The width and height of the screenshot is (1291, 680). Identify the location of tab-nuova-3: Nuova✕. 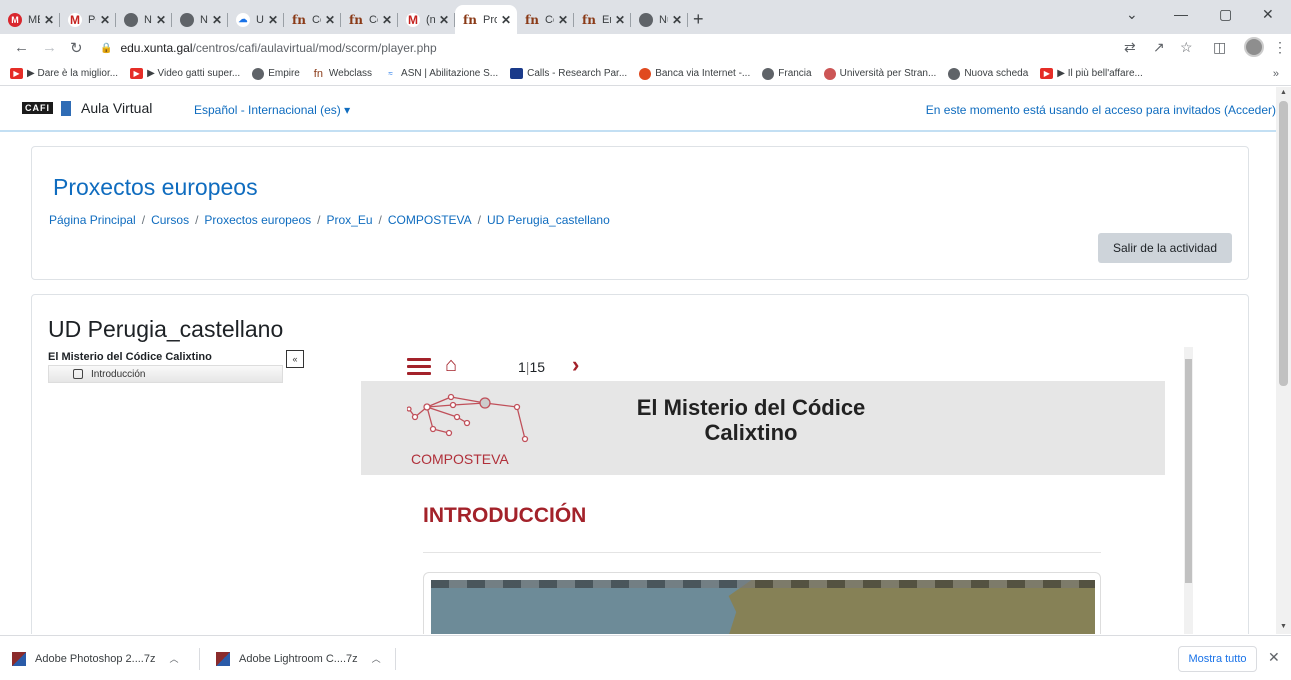
(659, 19).